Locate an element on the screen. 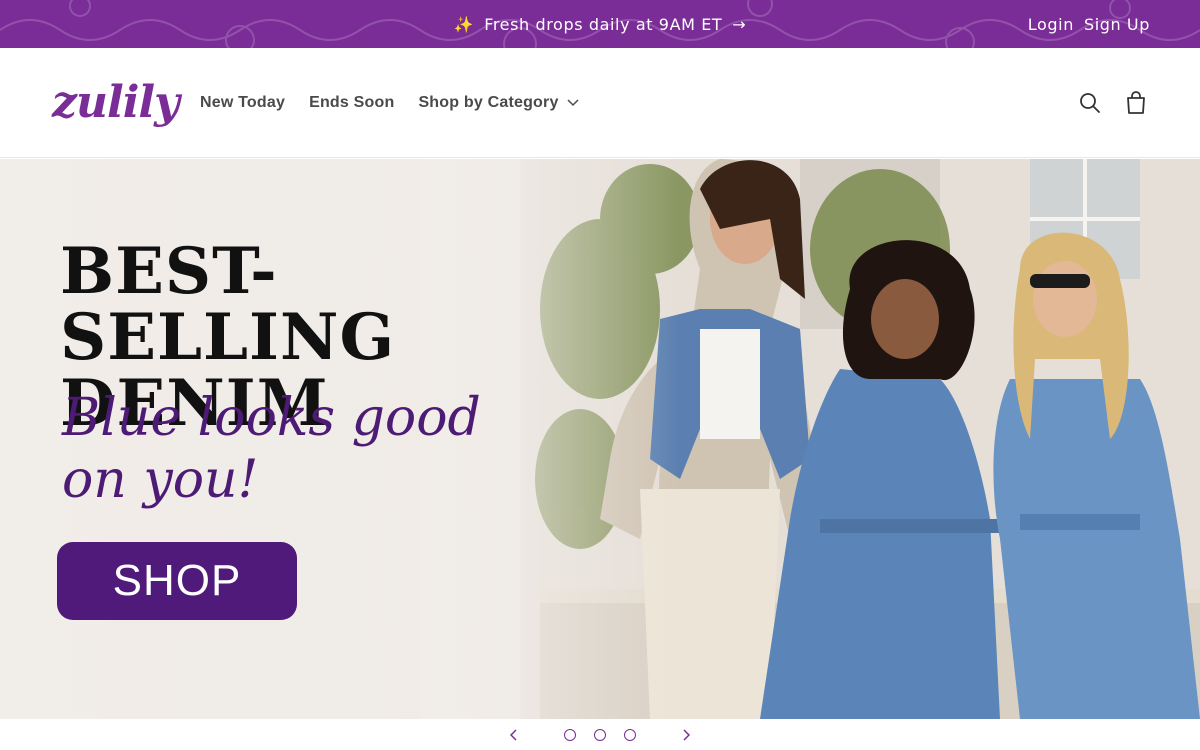 This screenshot has height=750, width=1200. logo-text: zulily is located at coordinates (116, 102).